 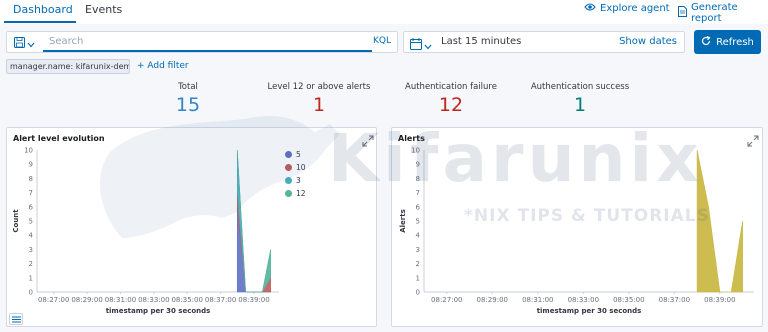 I want to click on active-tab-indicator, so click(x=40, y=22).